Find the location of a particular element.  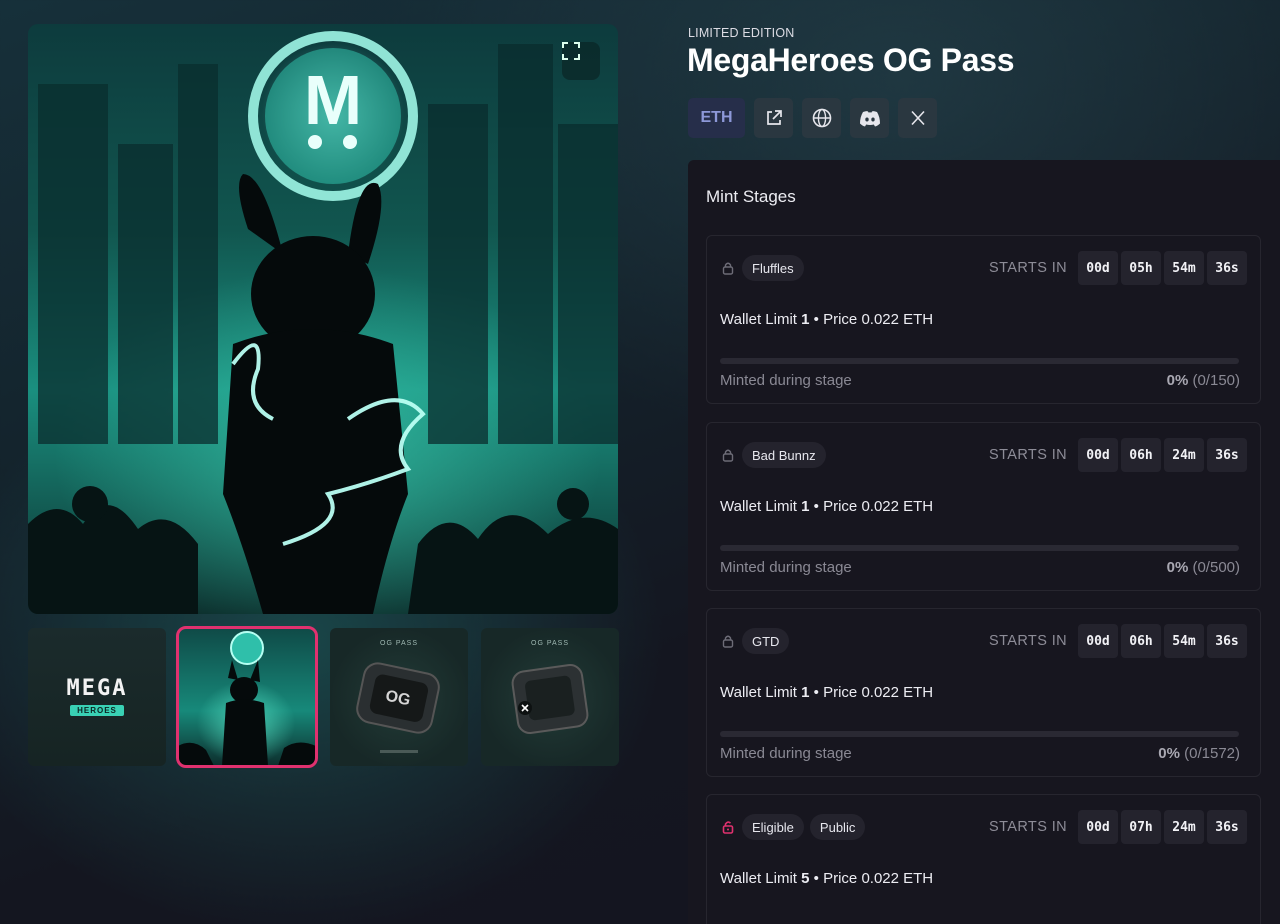

stage-tag: Public is located at coordinates (837, 827).